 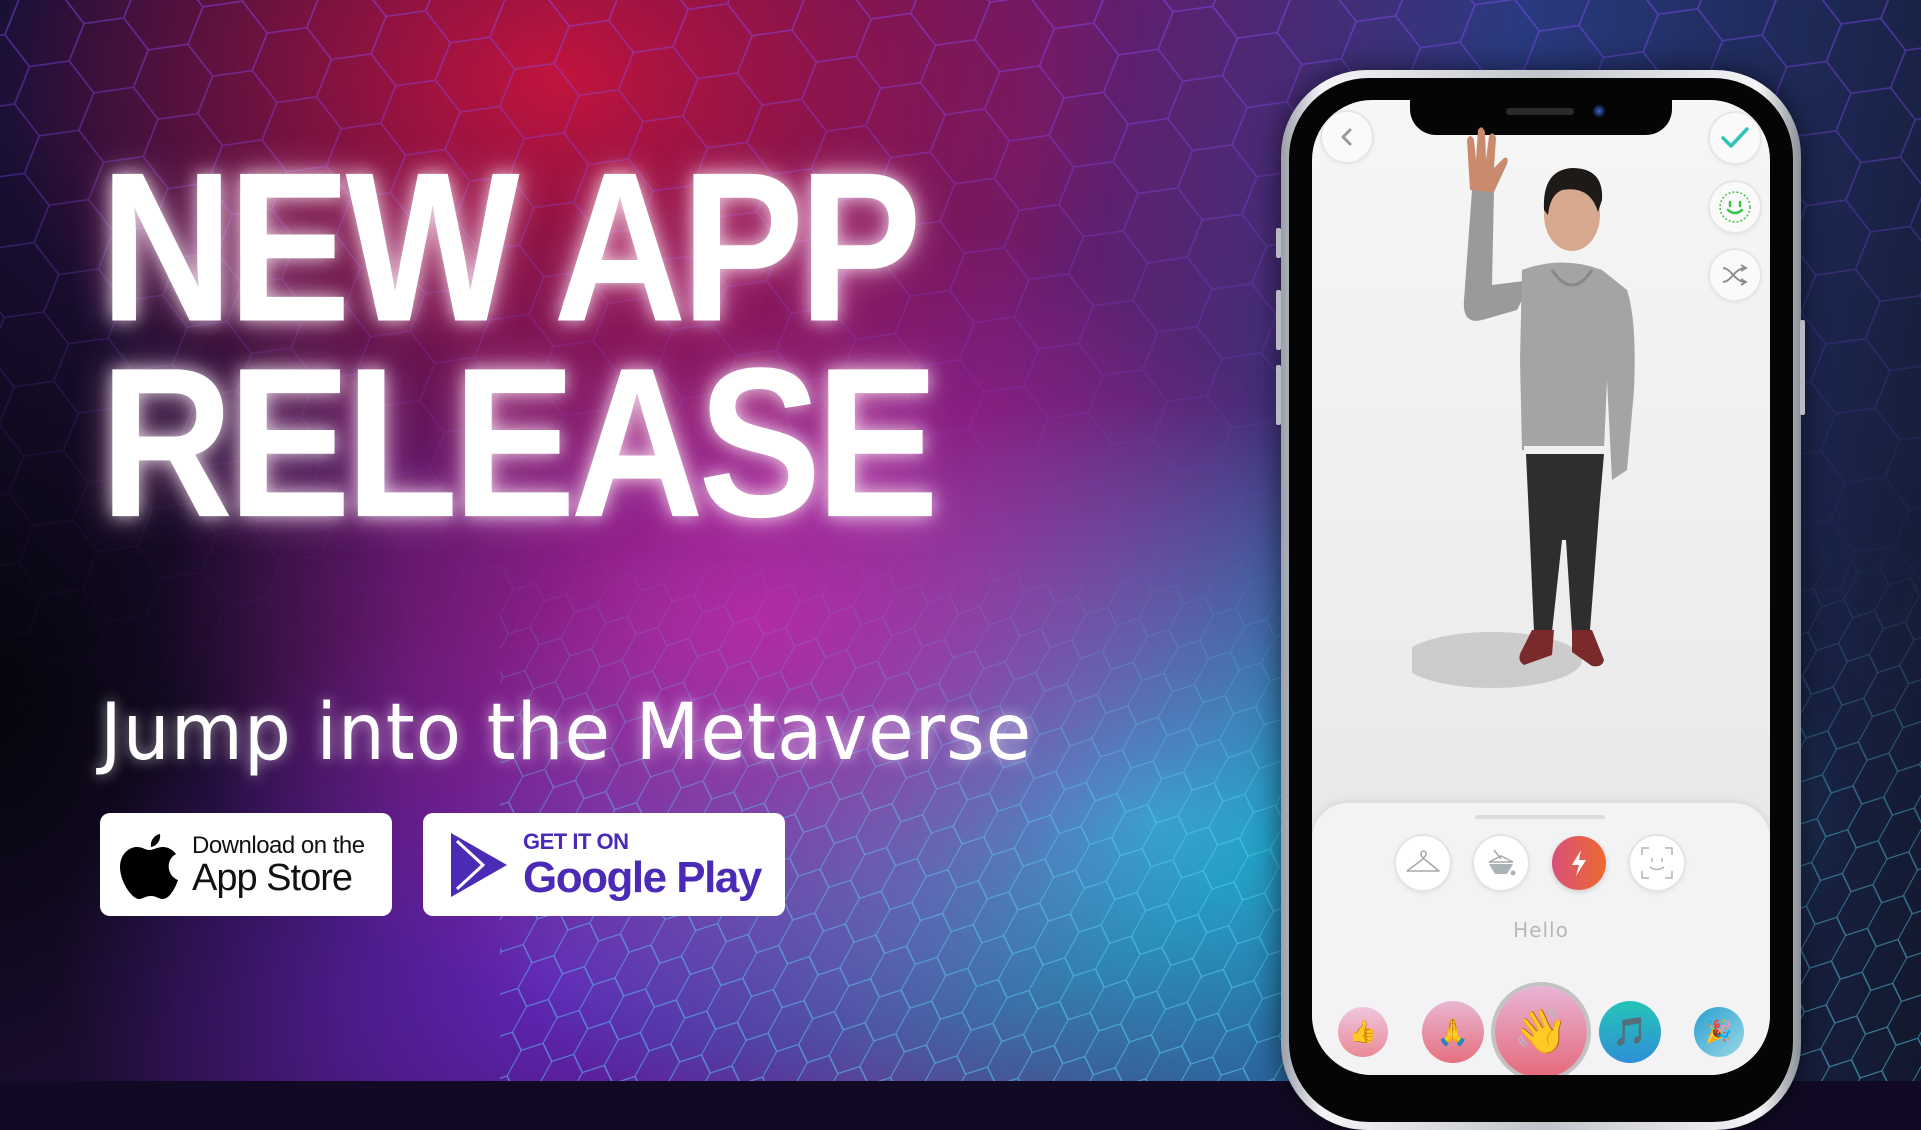 I want to click on back-chevron-icon, so click(x=1346, y=137).